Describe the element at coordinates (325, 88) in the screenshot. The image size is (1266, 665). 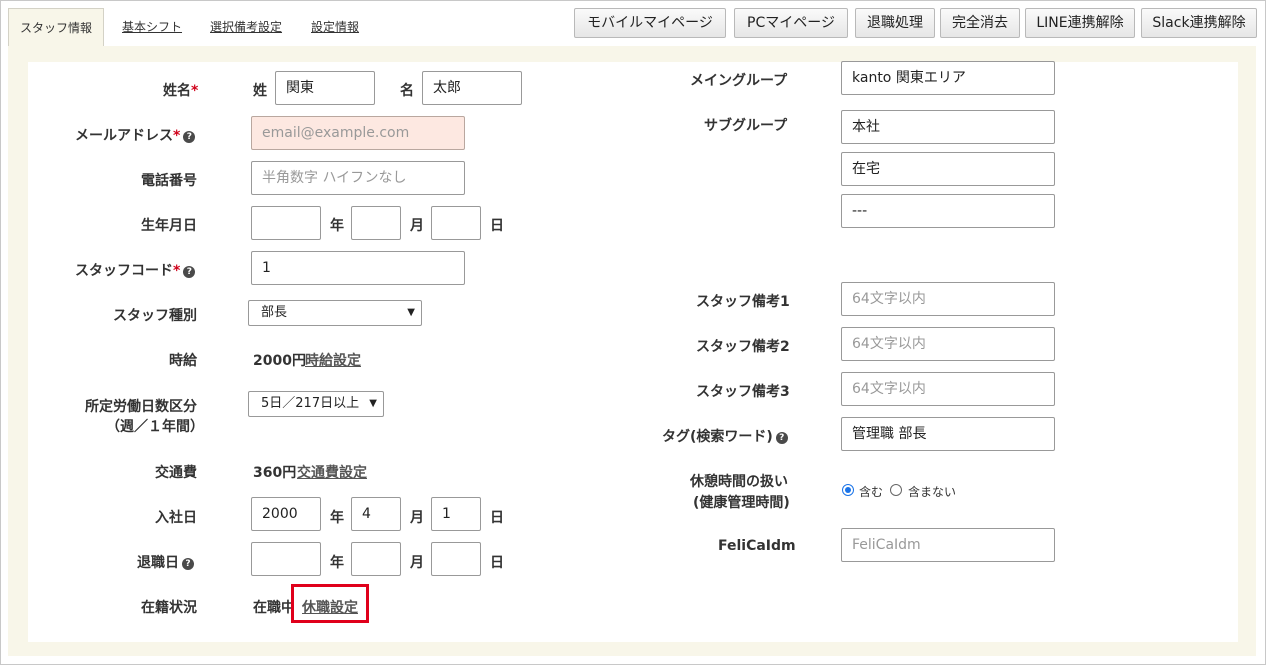
I see `last-name-input: 関東` at that location.